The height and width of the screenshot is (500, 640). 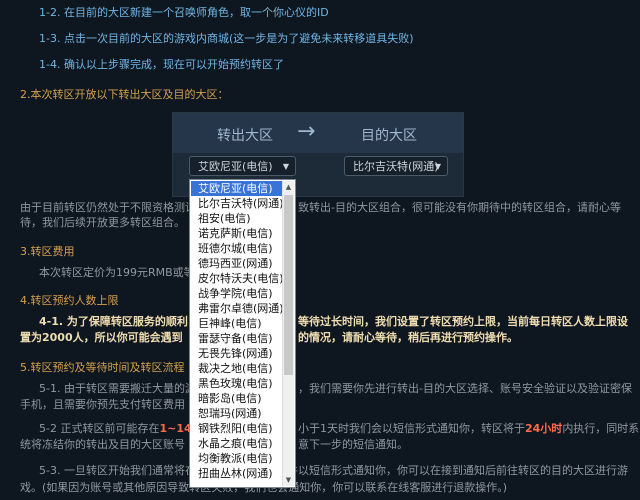 What do you see at coordinates (237, 353) in the screenshot?
I see `dropdown-option: 无畏先锋(网通)` at bounding box center [237, 353].